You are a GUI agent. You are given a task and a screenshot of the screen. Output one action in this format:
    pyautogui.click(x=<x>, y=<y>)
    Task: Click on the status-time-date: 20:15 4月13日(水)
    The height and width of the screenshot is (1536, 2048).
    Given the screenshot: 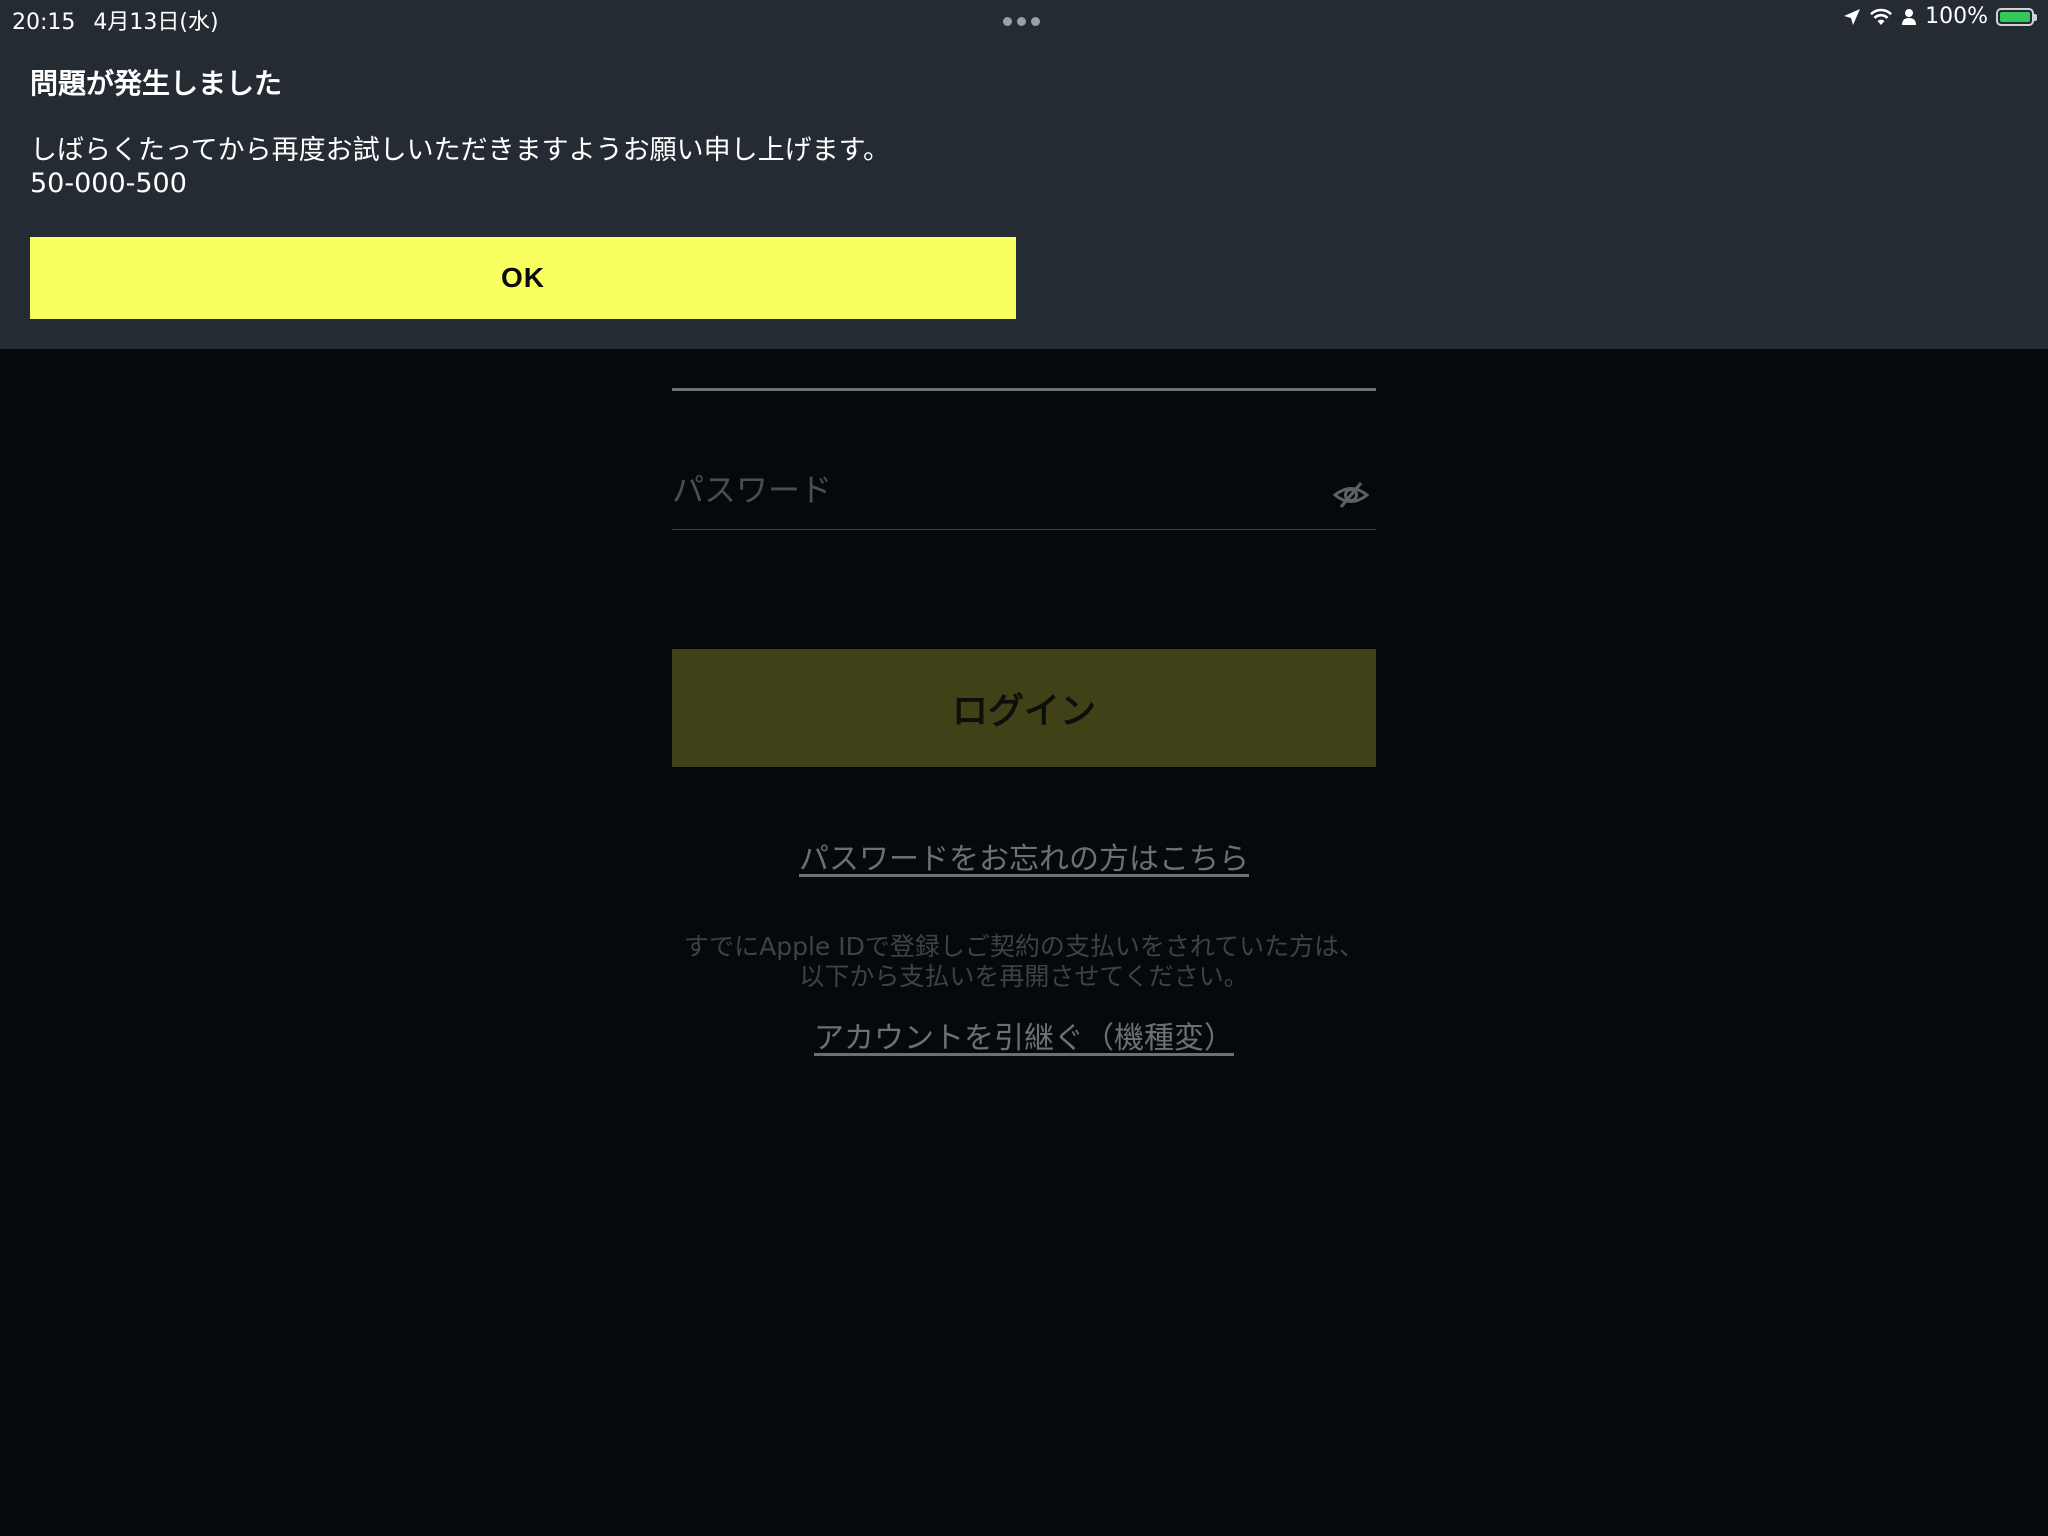 What is the action you would take?
    pyautogui.click(x=115, y=20)
    